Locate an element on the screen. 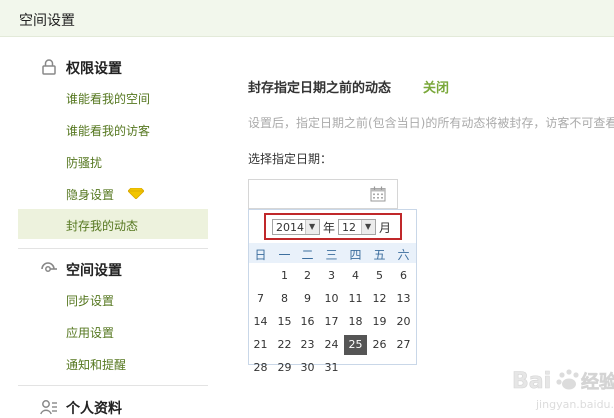  archive-heading: 封存指定日期之前的动态 is located at coordinates (320, 88).